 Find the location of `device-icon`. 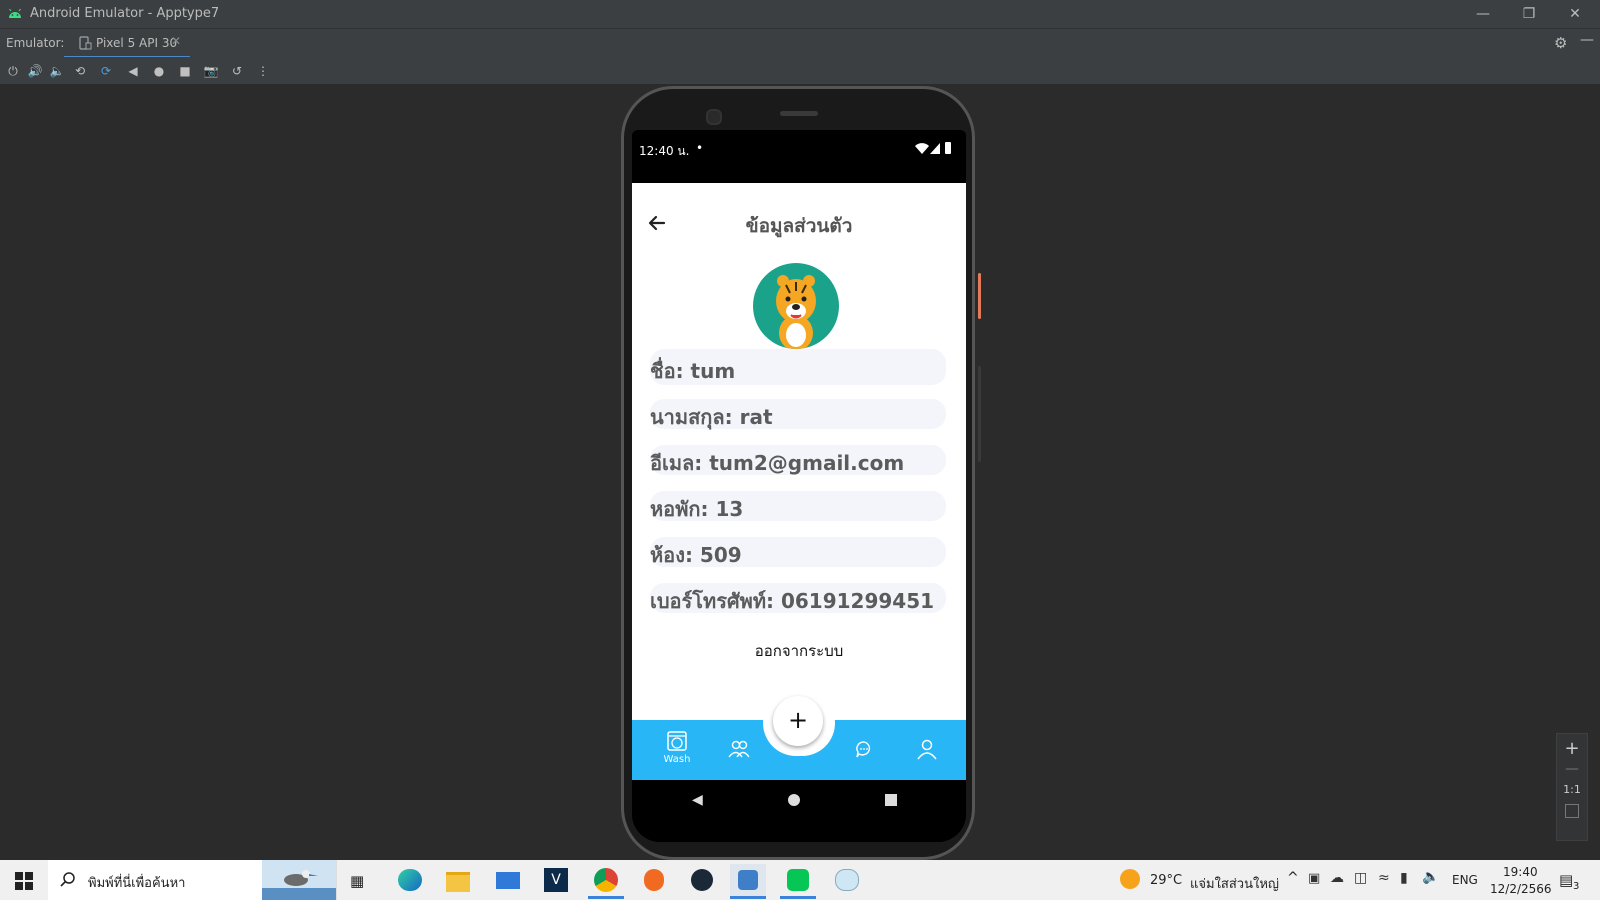

device-icon is located at coordinates (85, 43).